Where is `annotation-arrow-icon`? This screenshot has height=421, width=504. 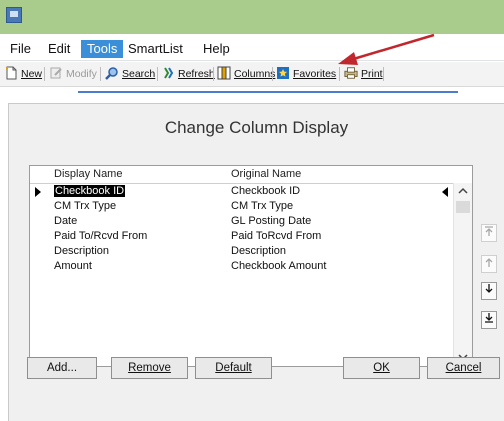 annotation-arrow-icon is located at coordinates (386, 49).